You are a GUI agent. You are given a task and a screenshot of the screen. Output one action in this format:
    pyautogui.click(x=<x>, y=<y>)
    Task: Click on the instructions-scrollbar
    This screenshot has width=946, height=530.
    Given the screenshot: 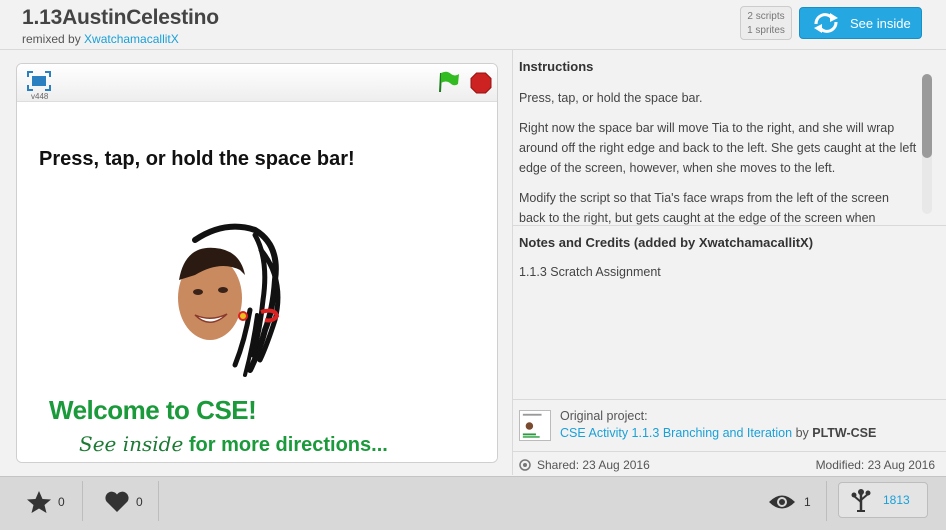 What is the action you would take?
    pyautogui.click(x=927, y=144)
    